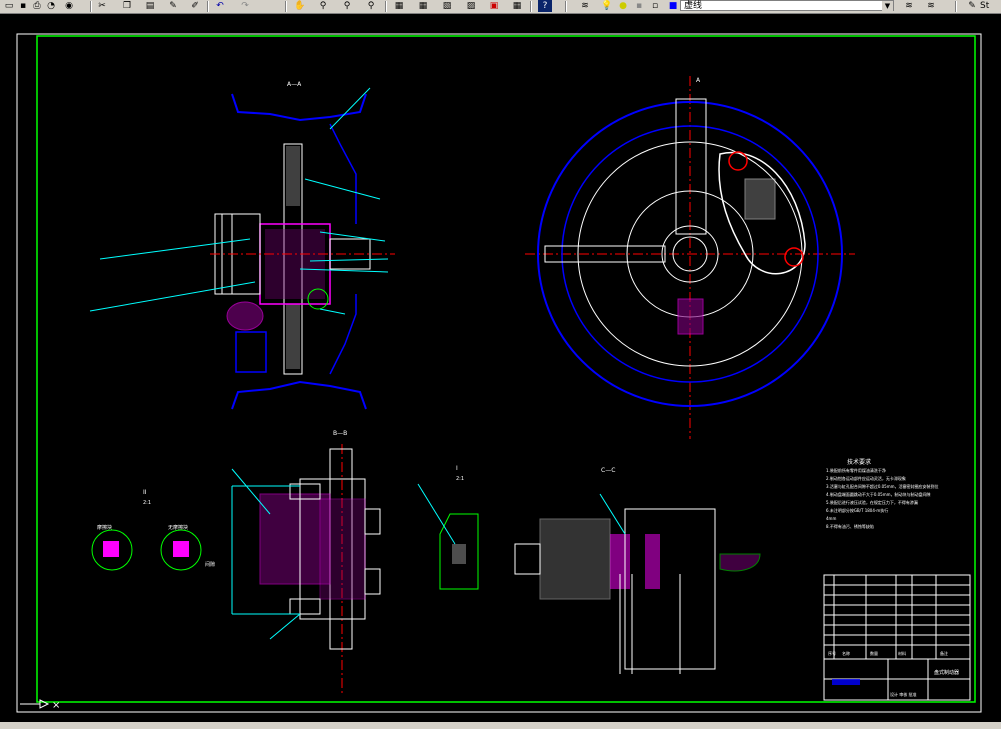  I want to click on open-icon: ▭, so click(9, 6).